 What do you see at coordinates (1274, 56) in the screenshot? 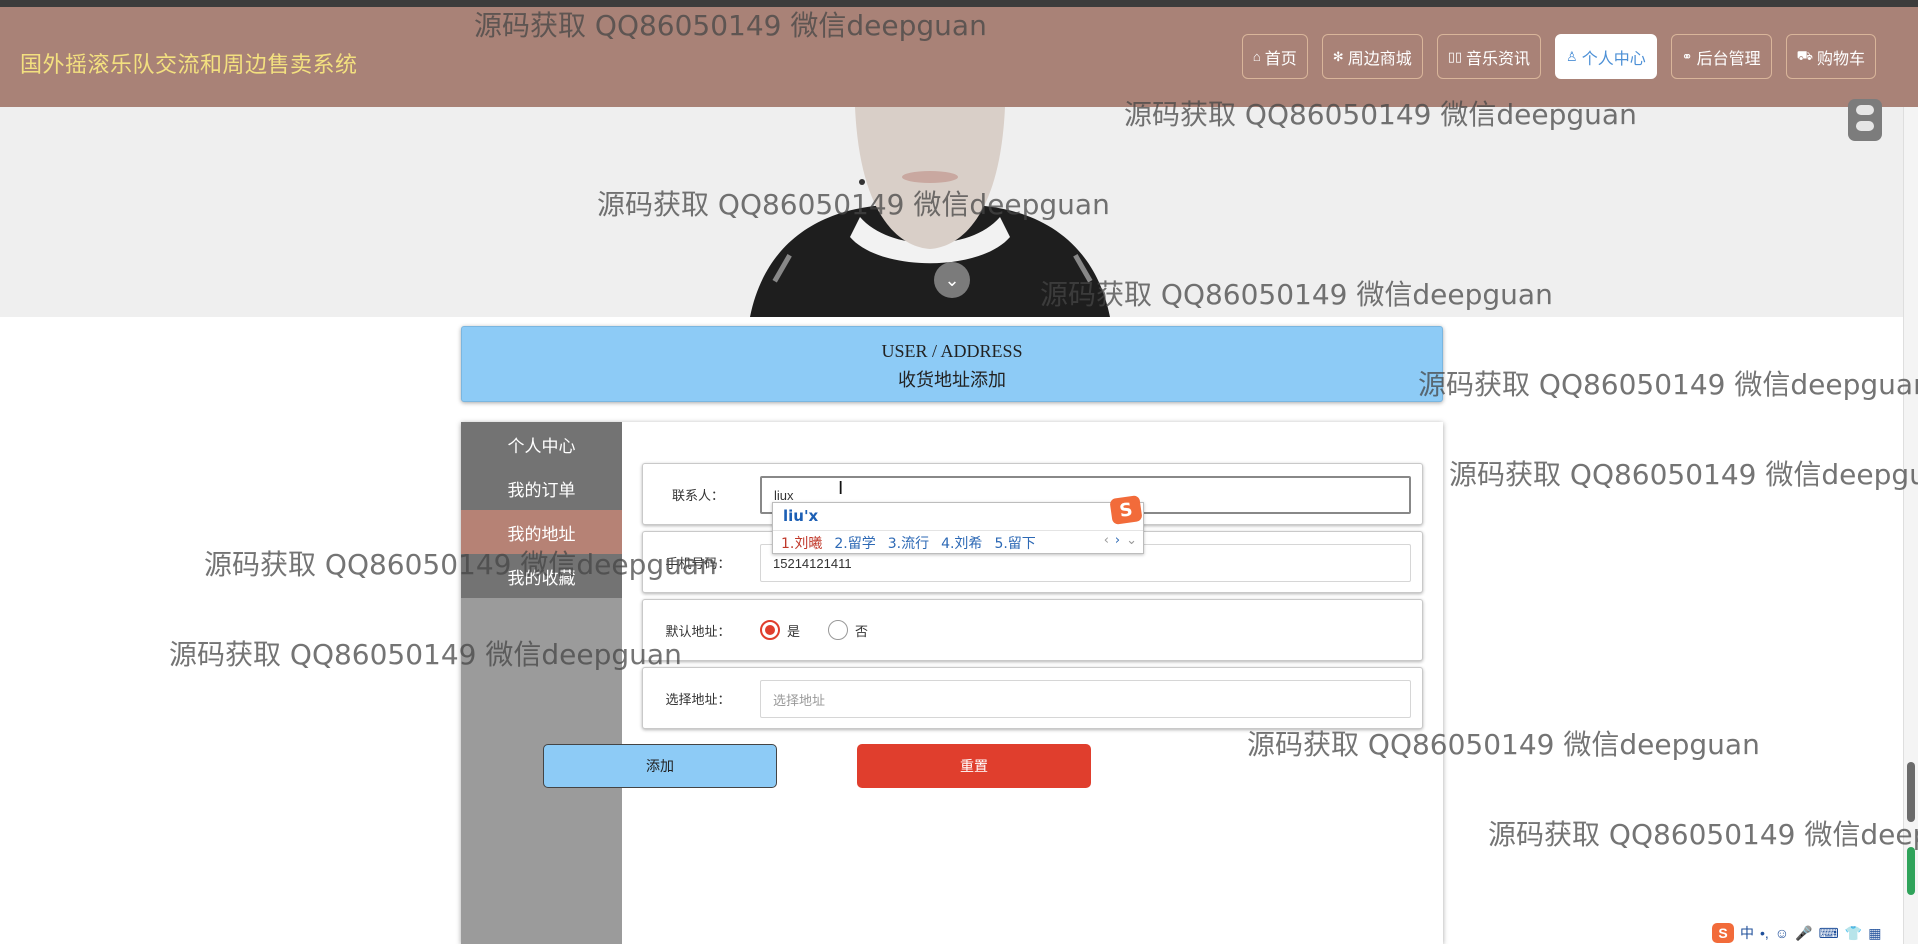
I see `nav-item-home: ⌂ 首页` at bounding box center [1274, 56].